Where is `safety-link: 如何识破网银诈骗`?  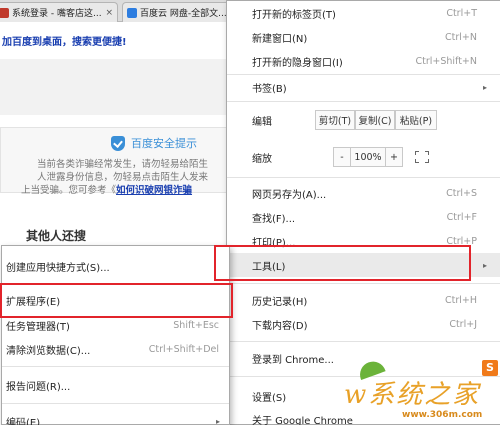
safety-link: 如何识破网银诈骗 is located at coordinates (154, 190).